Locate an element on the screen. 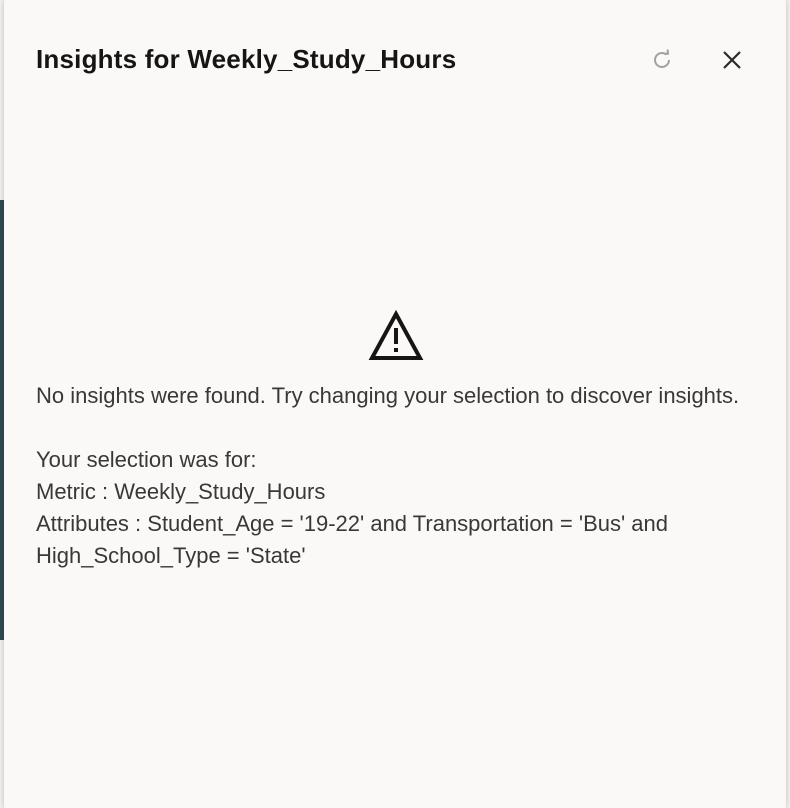  selection-heading: Your selection was for: is located at coordinates (146, 459).